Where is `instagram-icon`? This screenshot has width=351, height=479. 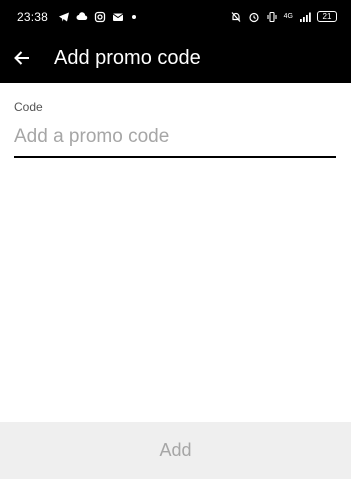 instagram-icon is located at coordinates (100, 17).